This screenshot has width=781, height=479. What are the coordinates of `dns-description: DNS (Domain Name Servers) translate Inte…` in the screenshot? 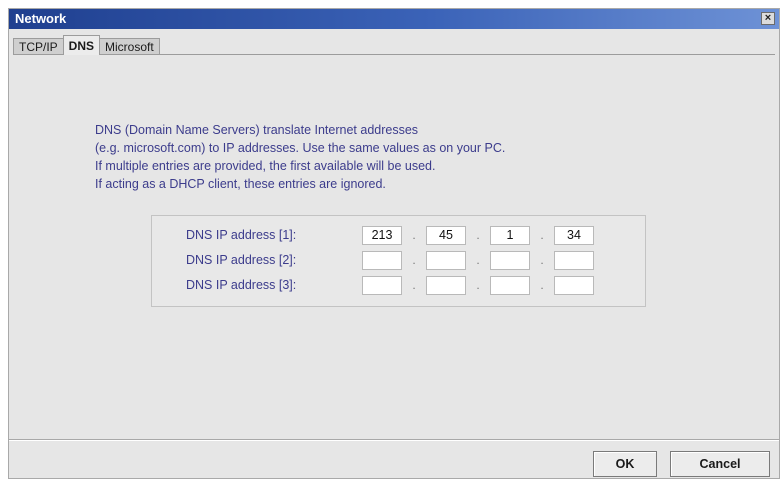 It's located at (415, 157).